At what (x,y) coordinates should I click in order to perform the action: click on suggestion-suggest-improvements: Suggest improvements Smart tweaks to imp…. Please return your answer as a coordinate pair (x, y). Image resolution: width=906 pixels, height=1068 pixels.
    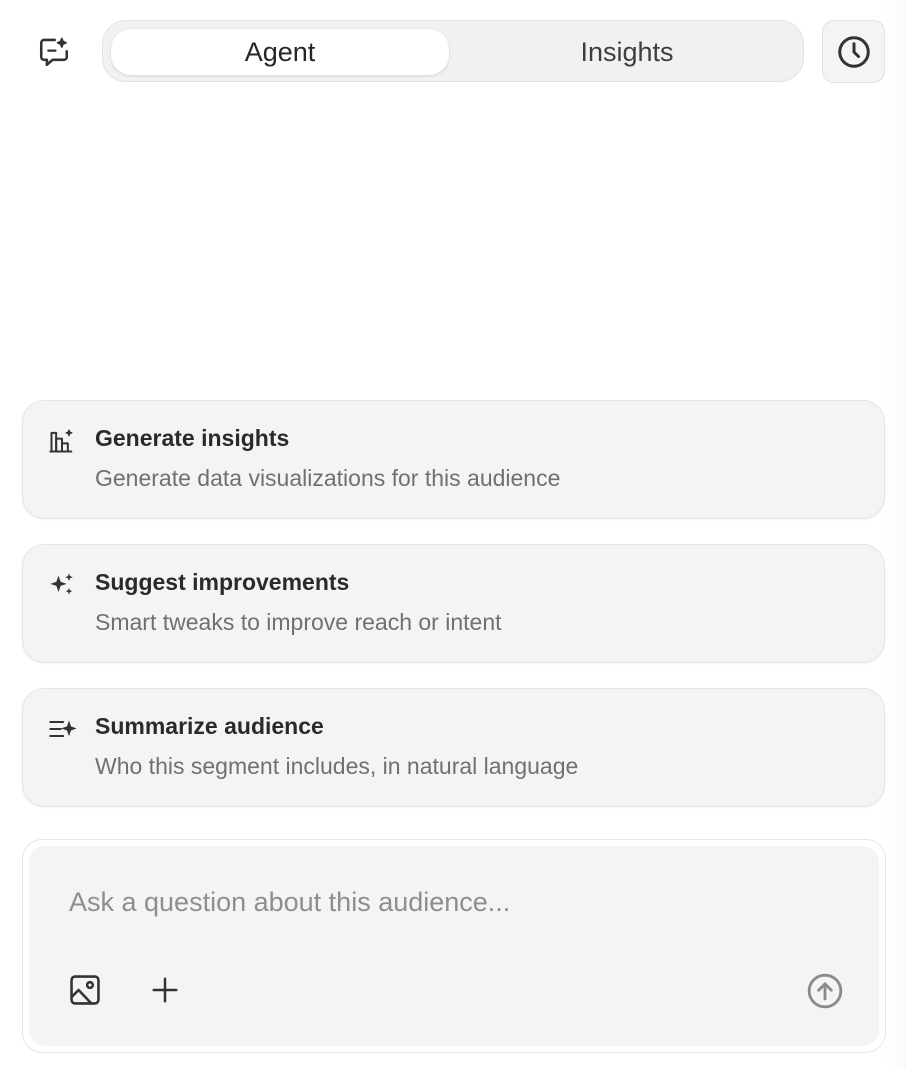
    Looking at the image, I should click on (453, 603).